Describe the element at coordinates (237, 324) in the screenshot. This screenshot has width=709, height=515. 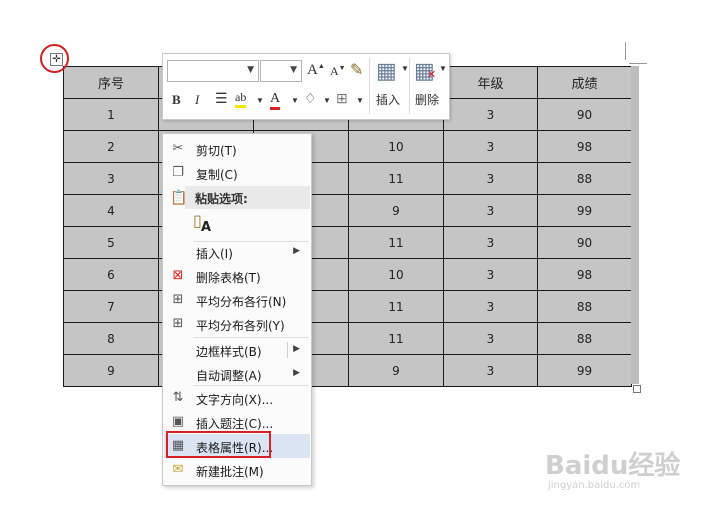
I see `menu-item-distribute-columns: ⊞ 平均分布各列(Y)` at that location.